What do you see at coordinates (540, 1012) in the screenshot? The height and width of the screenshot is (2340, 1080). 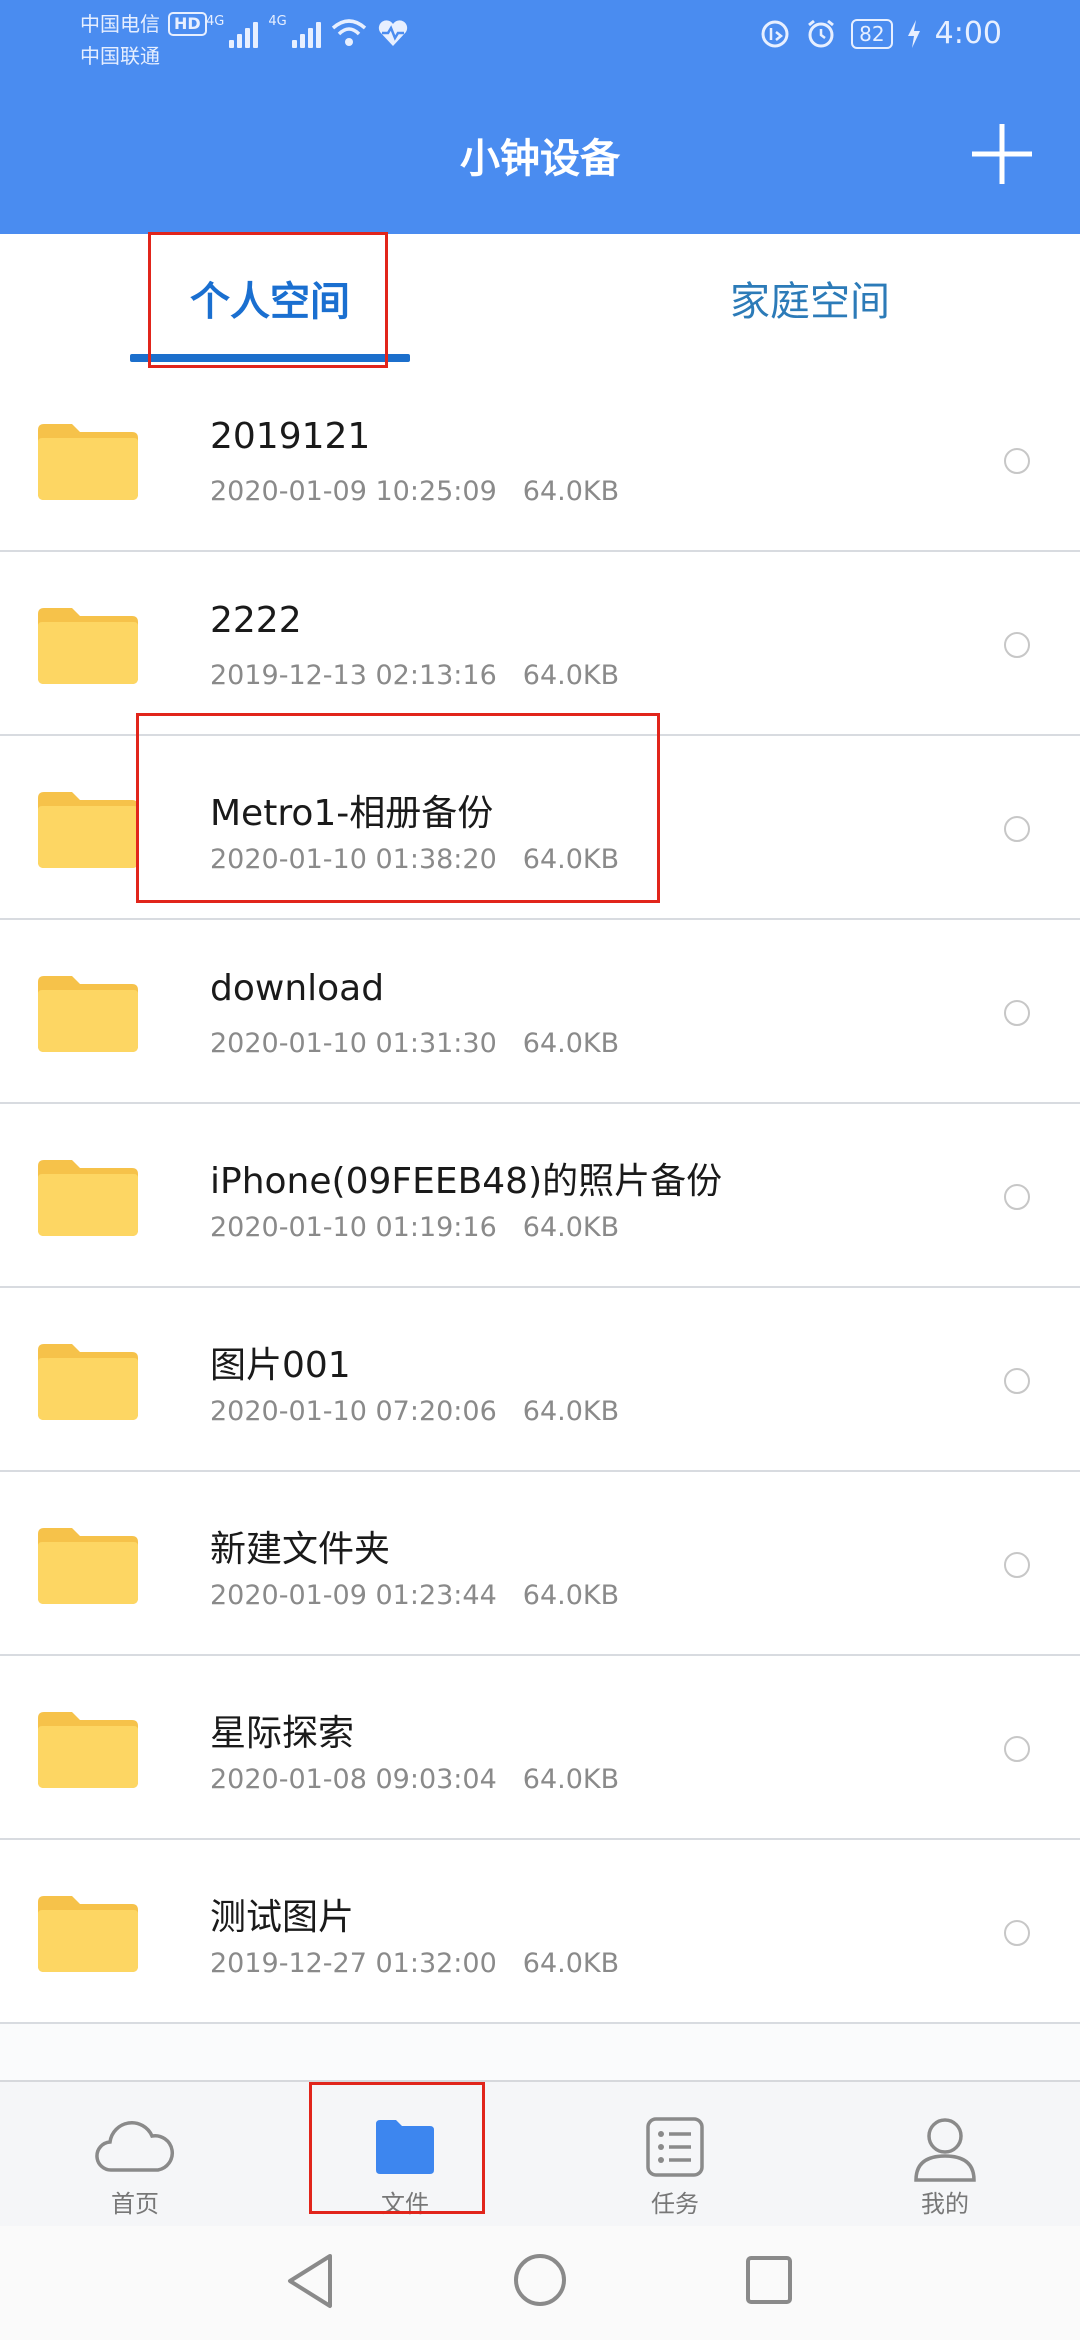 I see `file-row: download 2020-01-10 01:31:30 64.0KB` at bounding box center [540, 1012].